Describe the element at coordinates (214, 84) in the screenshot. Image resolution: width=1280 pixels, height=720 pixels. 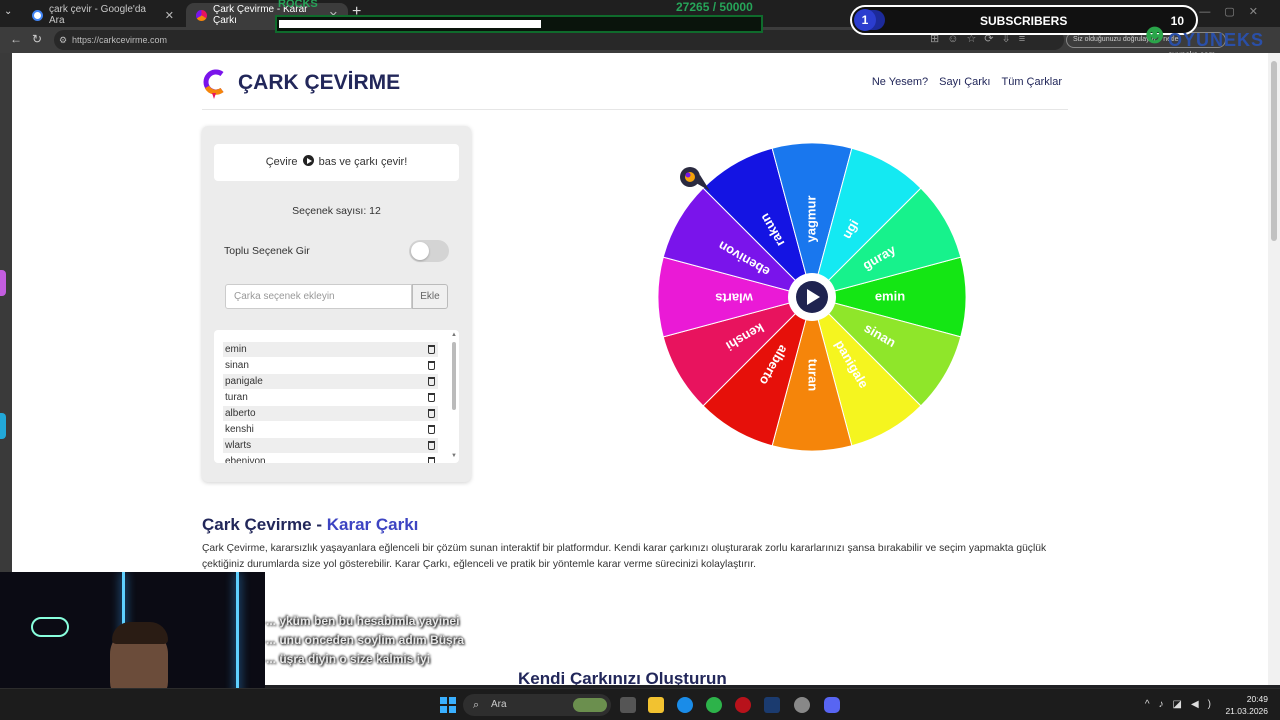
I see `site-logo-icon` at that location.